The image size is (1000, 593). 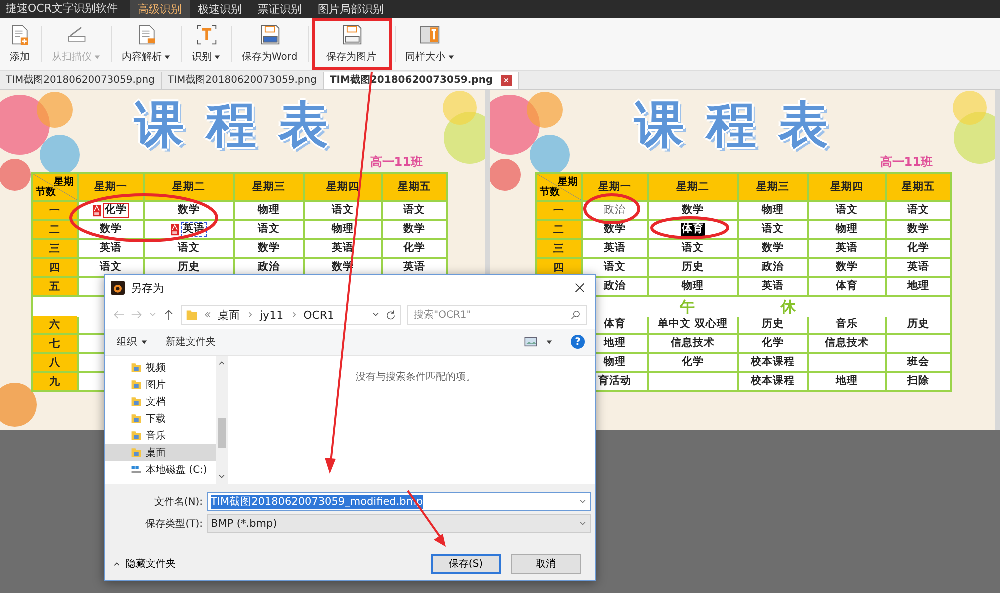 What do you see at coordinates (229, 315) in the screenshot?
I see `breadcrumb-item: 桌面` at bounding box center [229, 315].